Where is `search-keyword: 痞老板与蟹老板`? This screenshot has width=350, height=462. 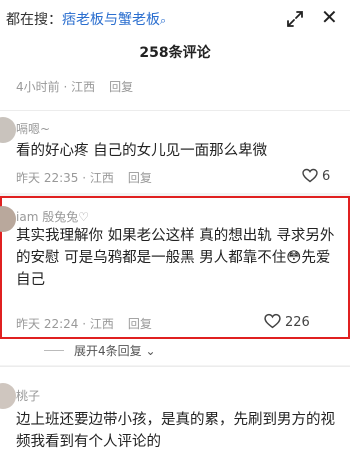
search-keyword: 痞老板与蟹老板 is located at coordinates (111, 20).